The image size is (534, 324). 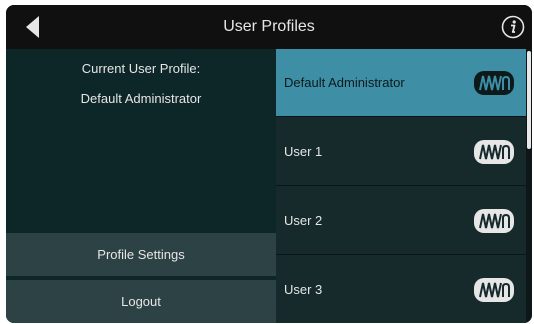 I want to click on back-button, so click(x=33, y=27).